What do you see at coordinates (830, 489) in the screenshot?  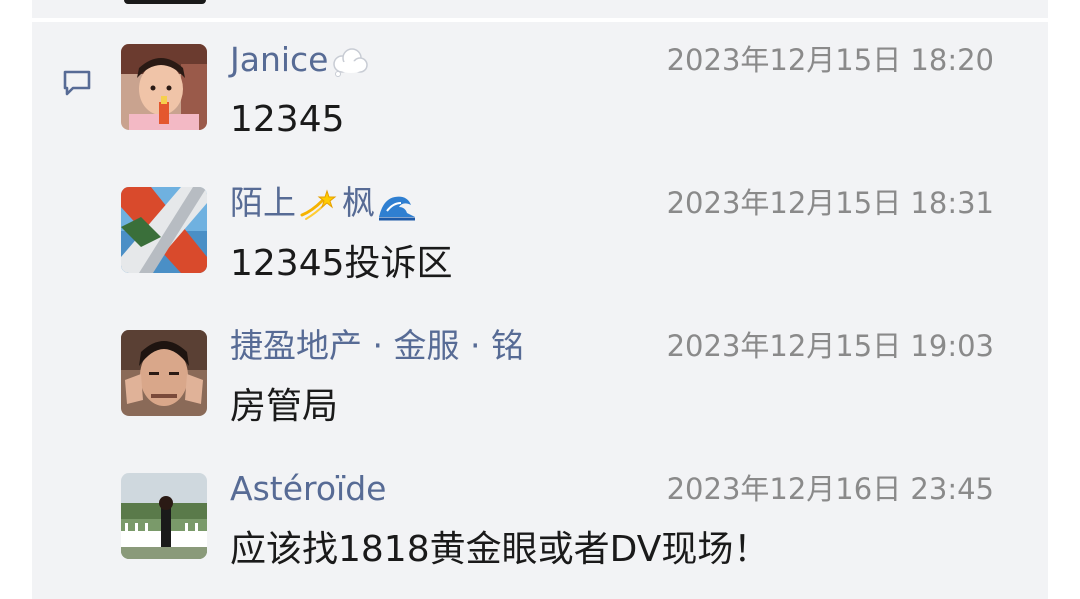 I see `comment-time: 2023年12月16日 23:45` at bounding box center [830, 489].